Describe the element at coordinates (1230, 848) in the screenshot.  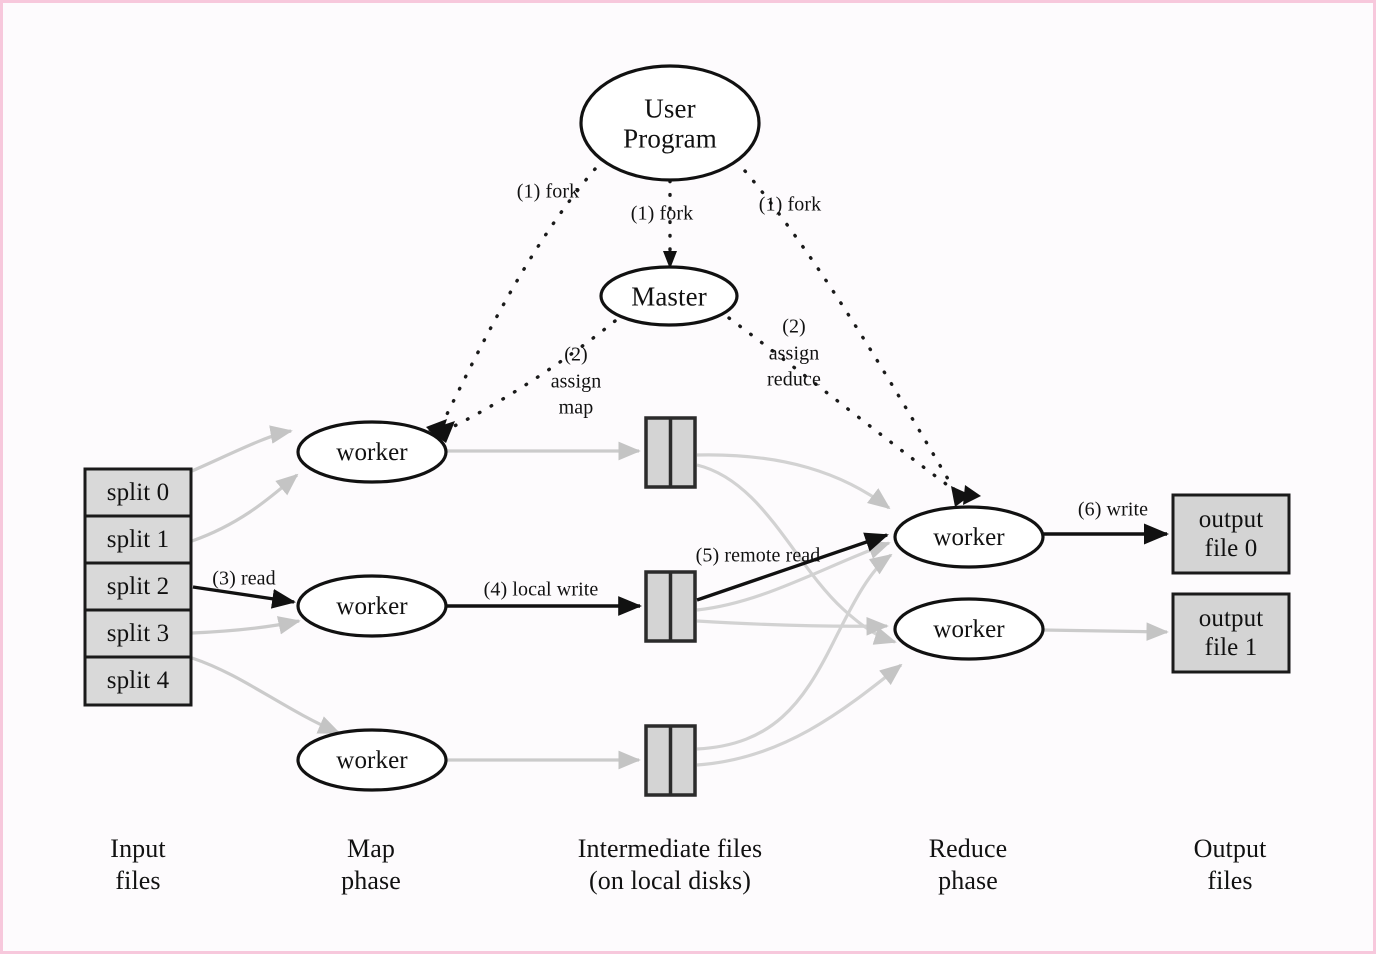
I see `column-label-output-files-line1: Output` at that location.